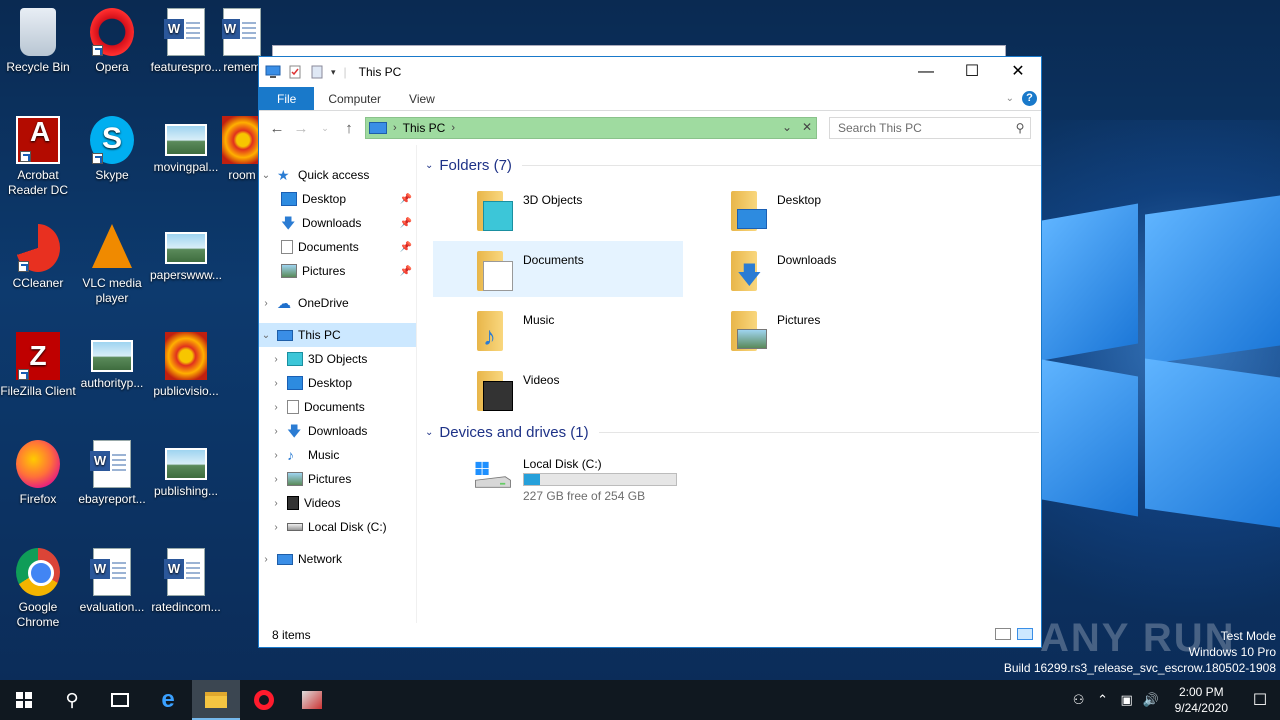 The image size is (1280, 720). Describe the element at coordinates (38, 589) in the screenshot. I see `desktop-icon-chrome: Google Chrome` at that location.